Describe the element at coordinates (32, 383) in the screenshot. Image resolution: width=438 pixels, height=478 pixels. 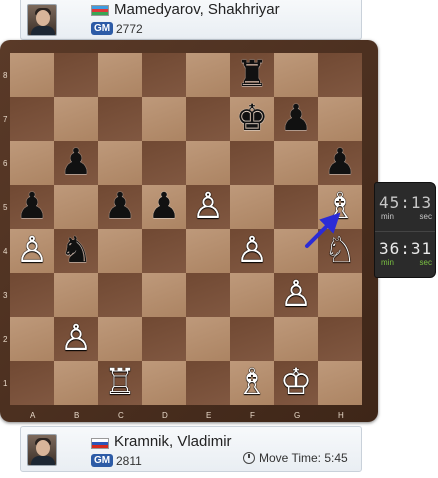
I see `square-a1` at that location.